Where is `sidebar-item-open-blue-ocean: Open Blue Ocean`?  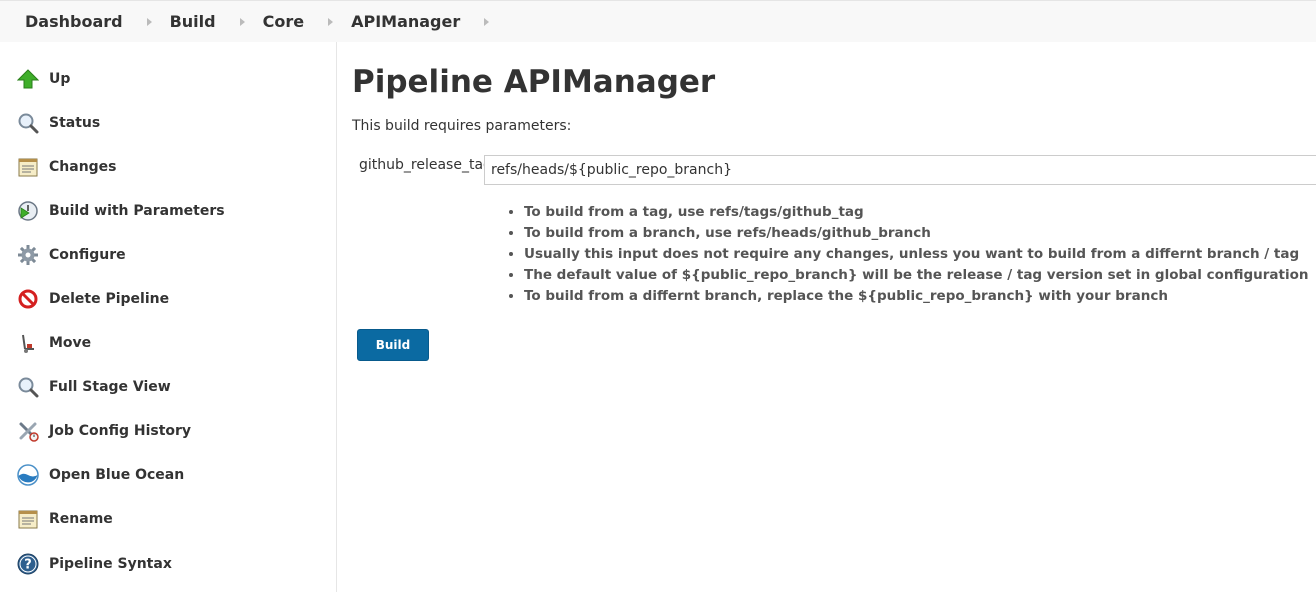
sidebar-item-open-blue-ocean: Open Blue Ocean is located at coordinates (100, 475).